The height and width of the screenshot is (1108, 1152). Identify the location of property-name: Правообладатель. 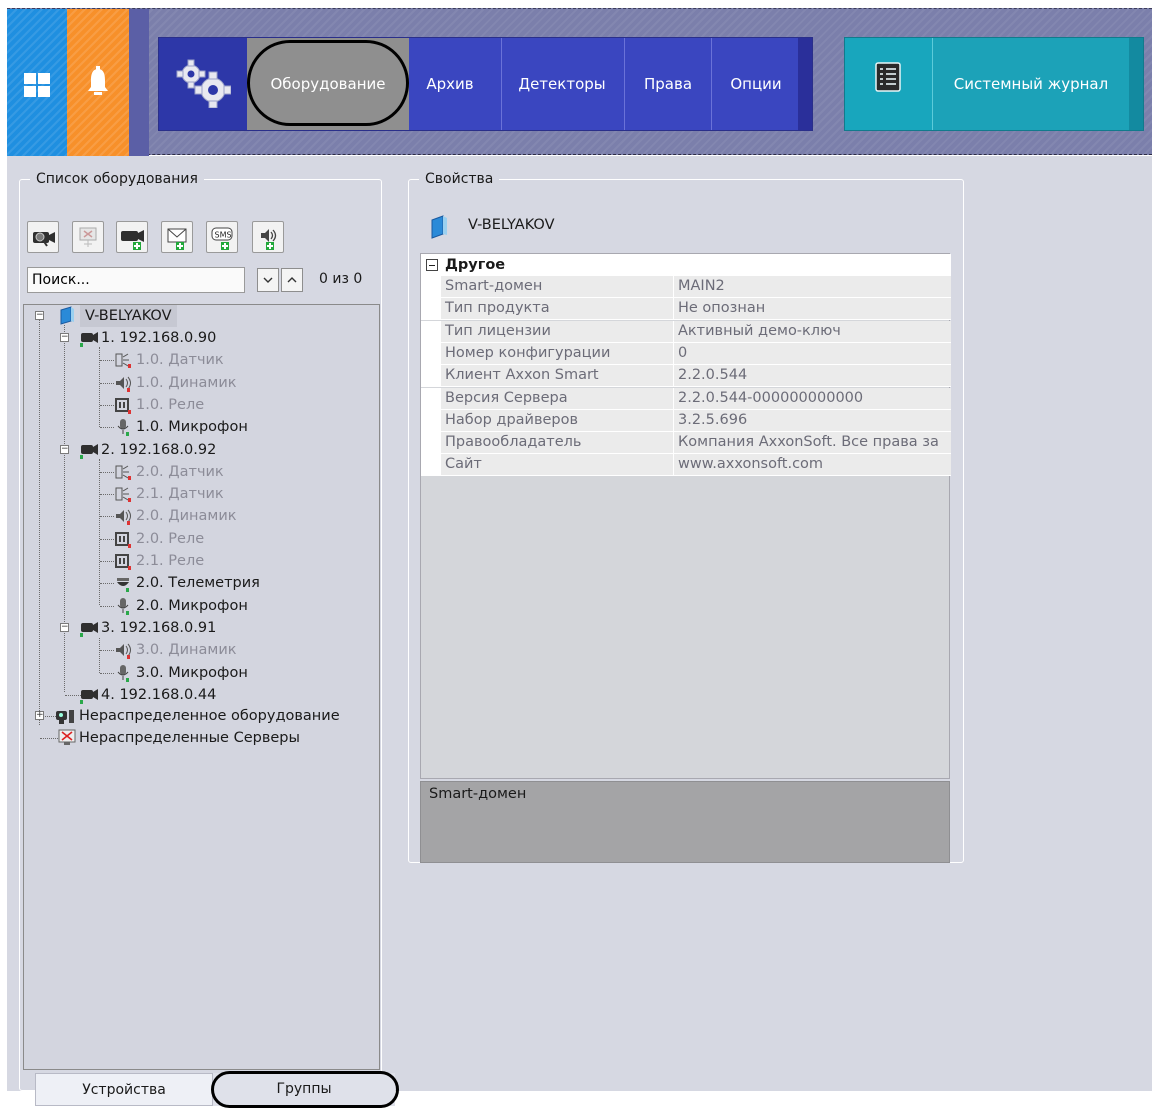
(557, 443).